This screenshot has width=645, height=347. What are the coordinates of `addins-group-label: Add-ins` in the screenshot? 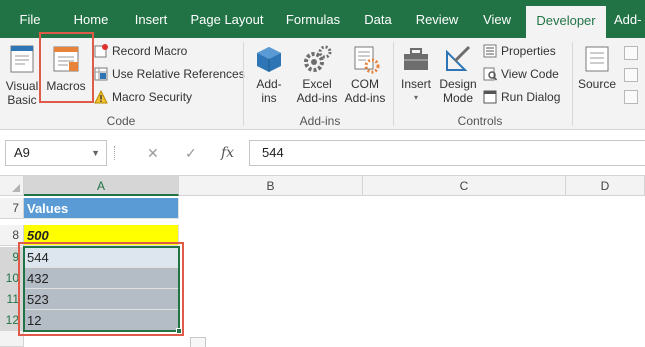 It's located at (320, 121).